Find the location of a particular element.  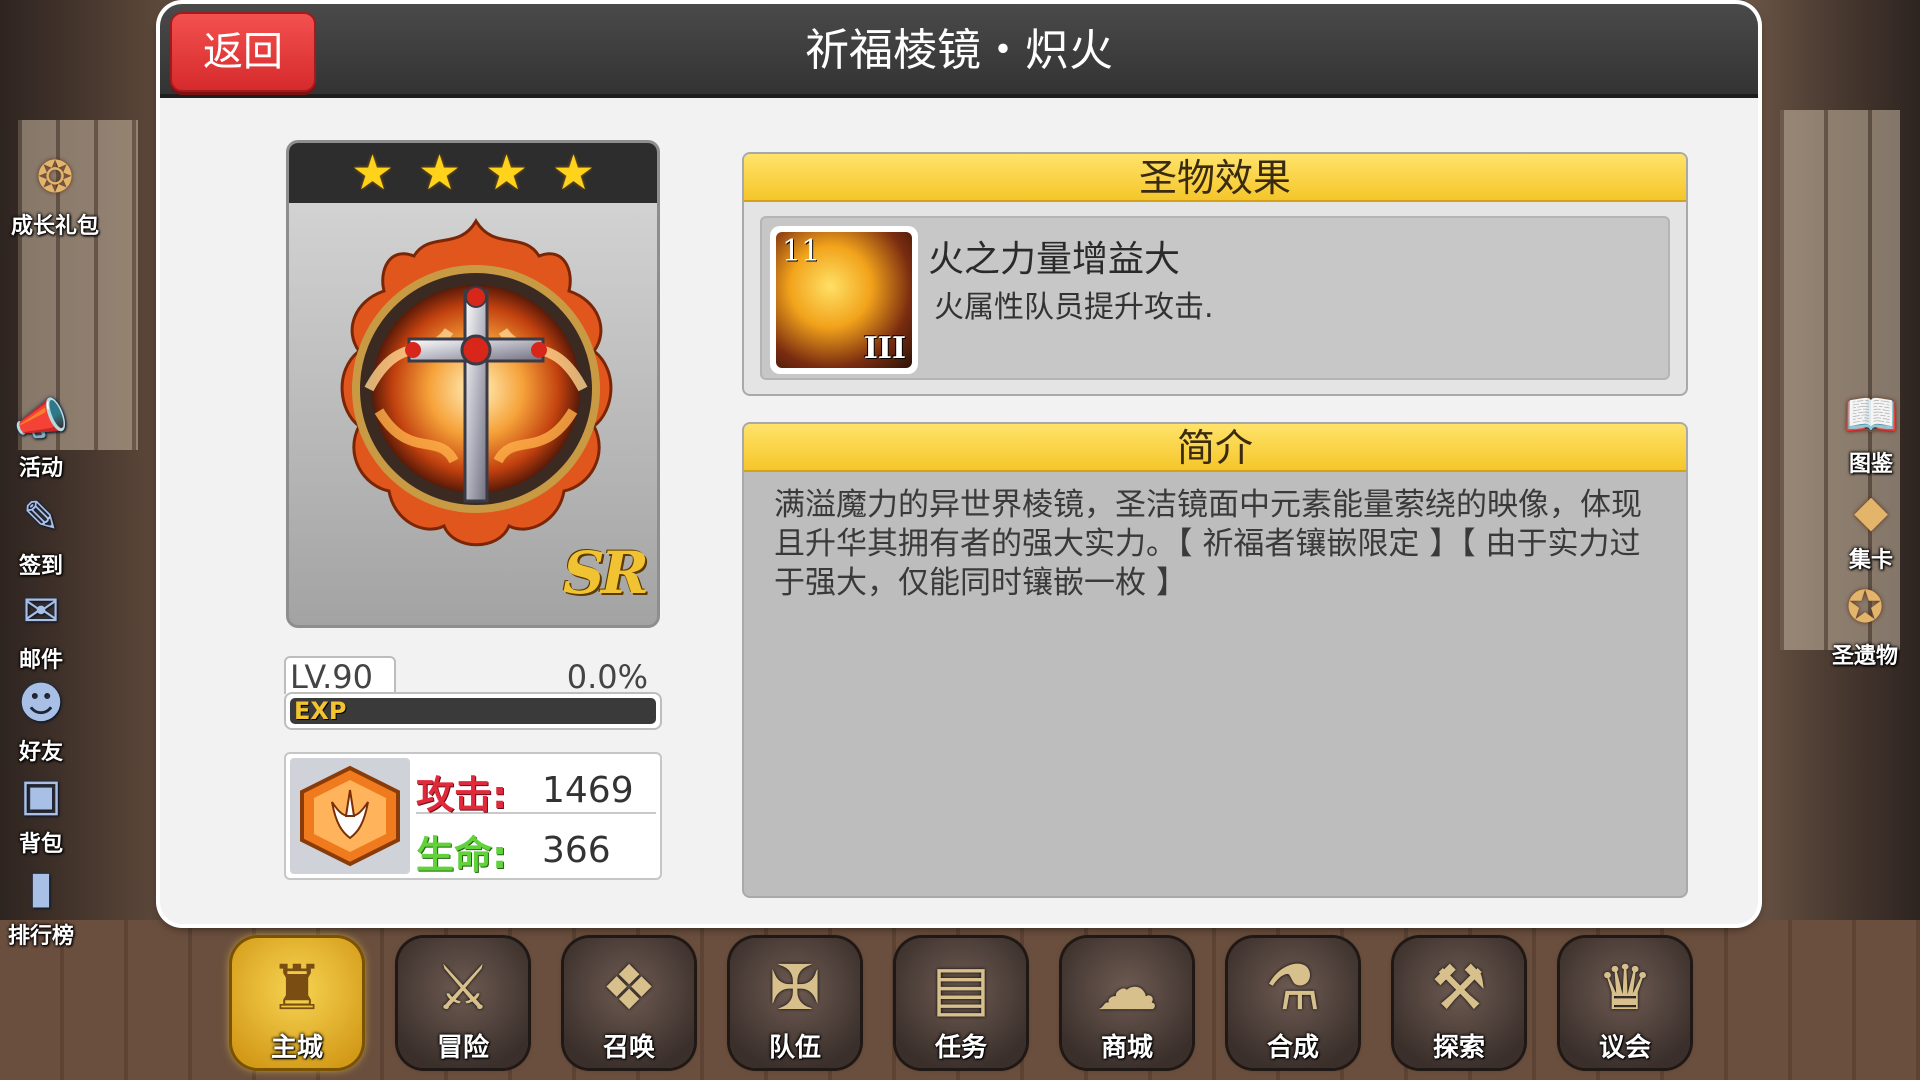

gift-pack-icon: ❂ is located at coordinates (55, 177).